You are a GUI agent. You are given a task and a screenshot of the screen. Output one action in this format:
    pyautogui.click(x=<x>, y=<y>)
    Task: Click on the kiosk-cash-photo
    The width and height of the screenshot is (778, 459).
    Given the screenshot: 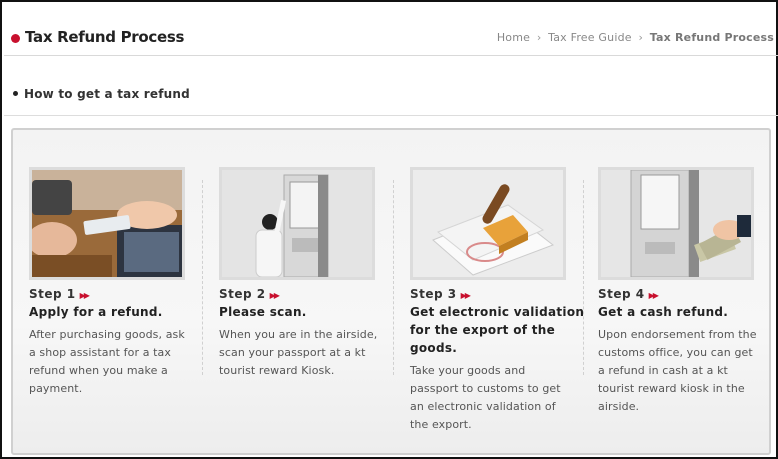 What is the action you would take?
    pyautogui.click(x=676, y=223)
    